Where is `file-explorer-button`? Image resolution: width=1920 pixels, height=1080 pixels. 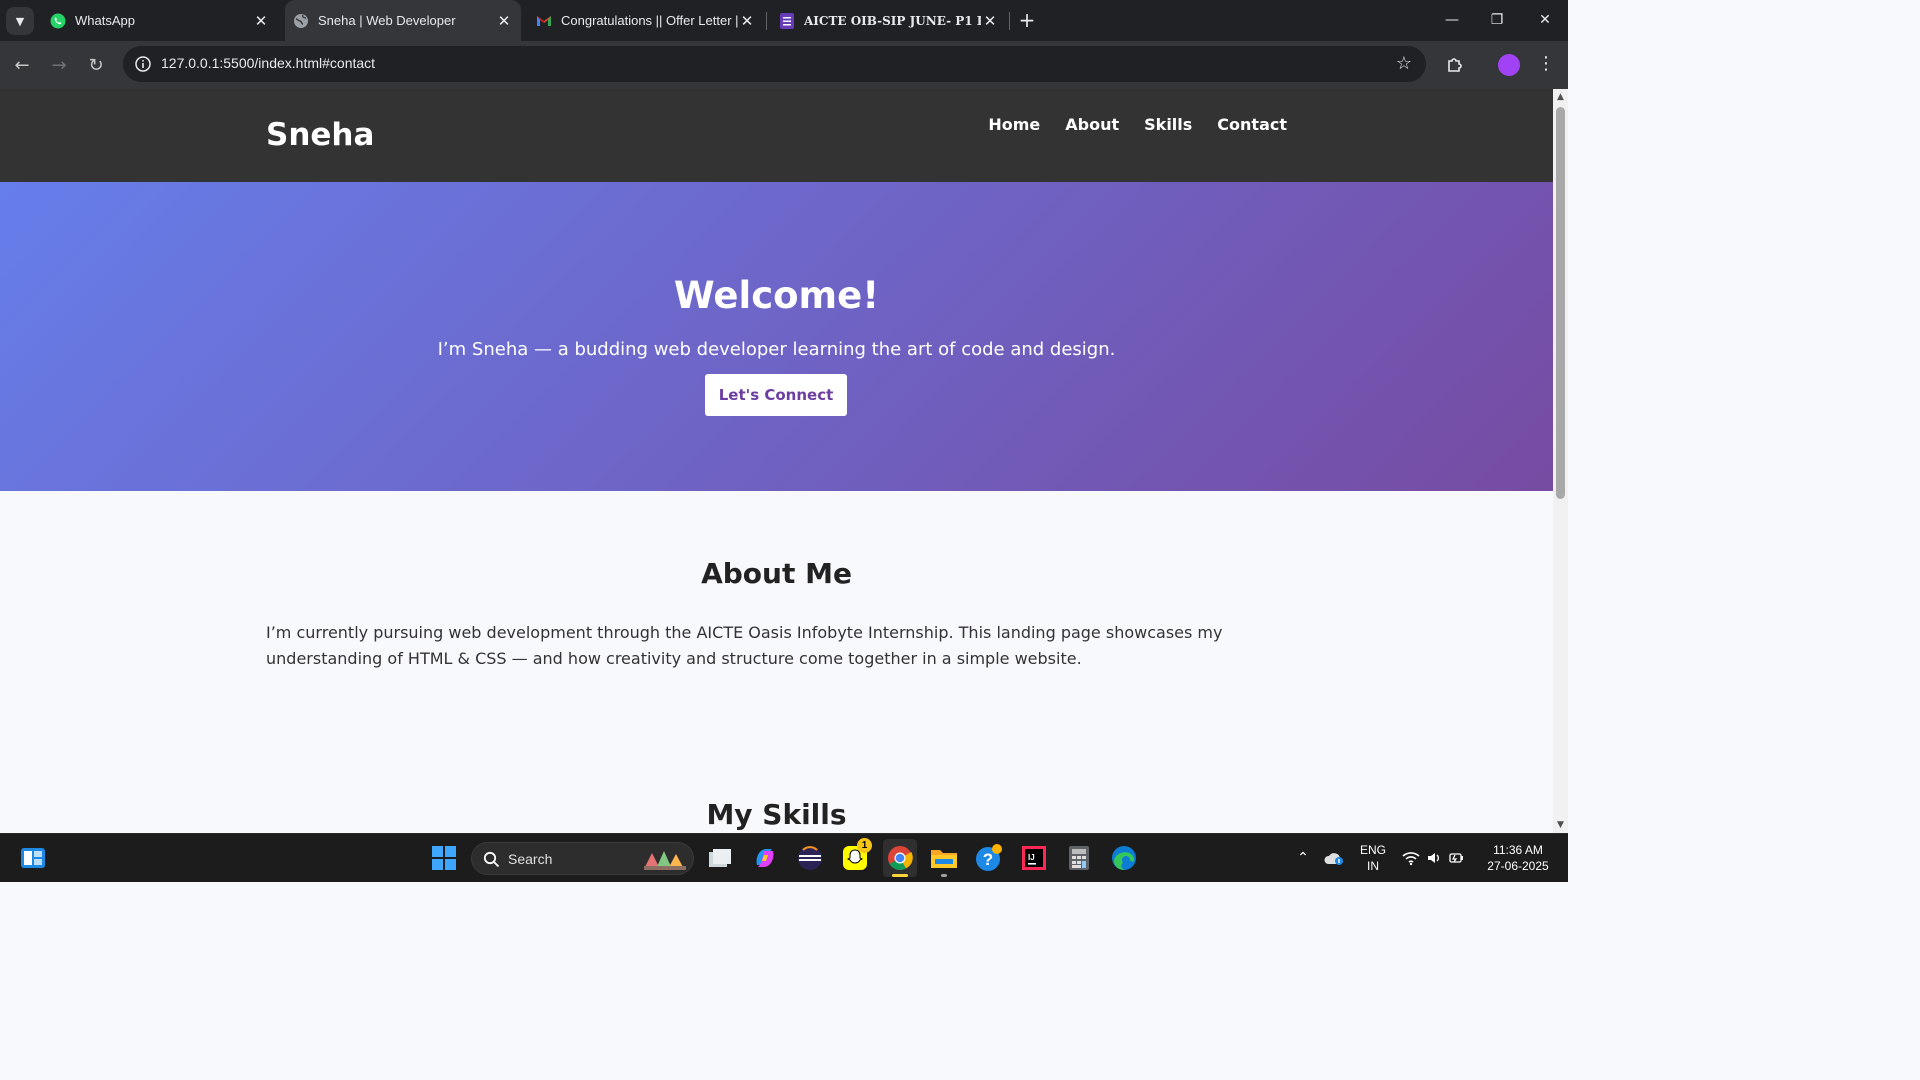 file-explorer-button is located at coordinates (944, 860).